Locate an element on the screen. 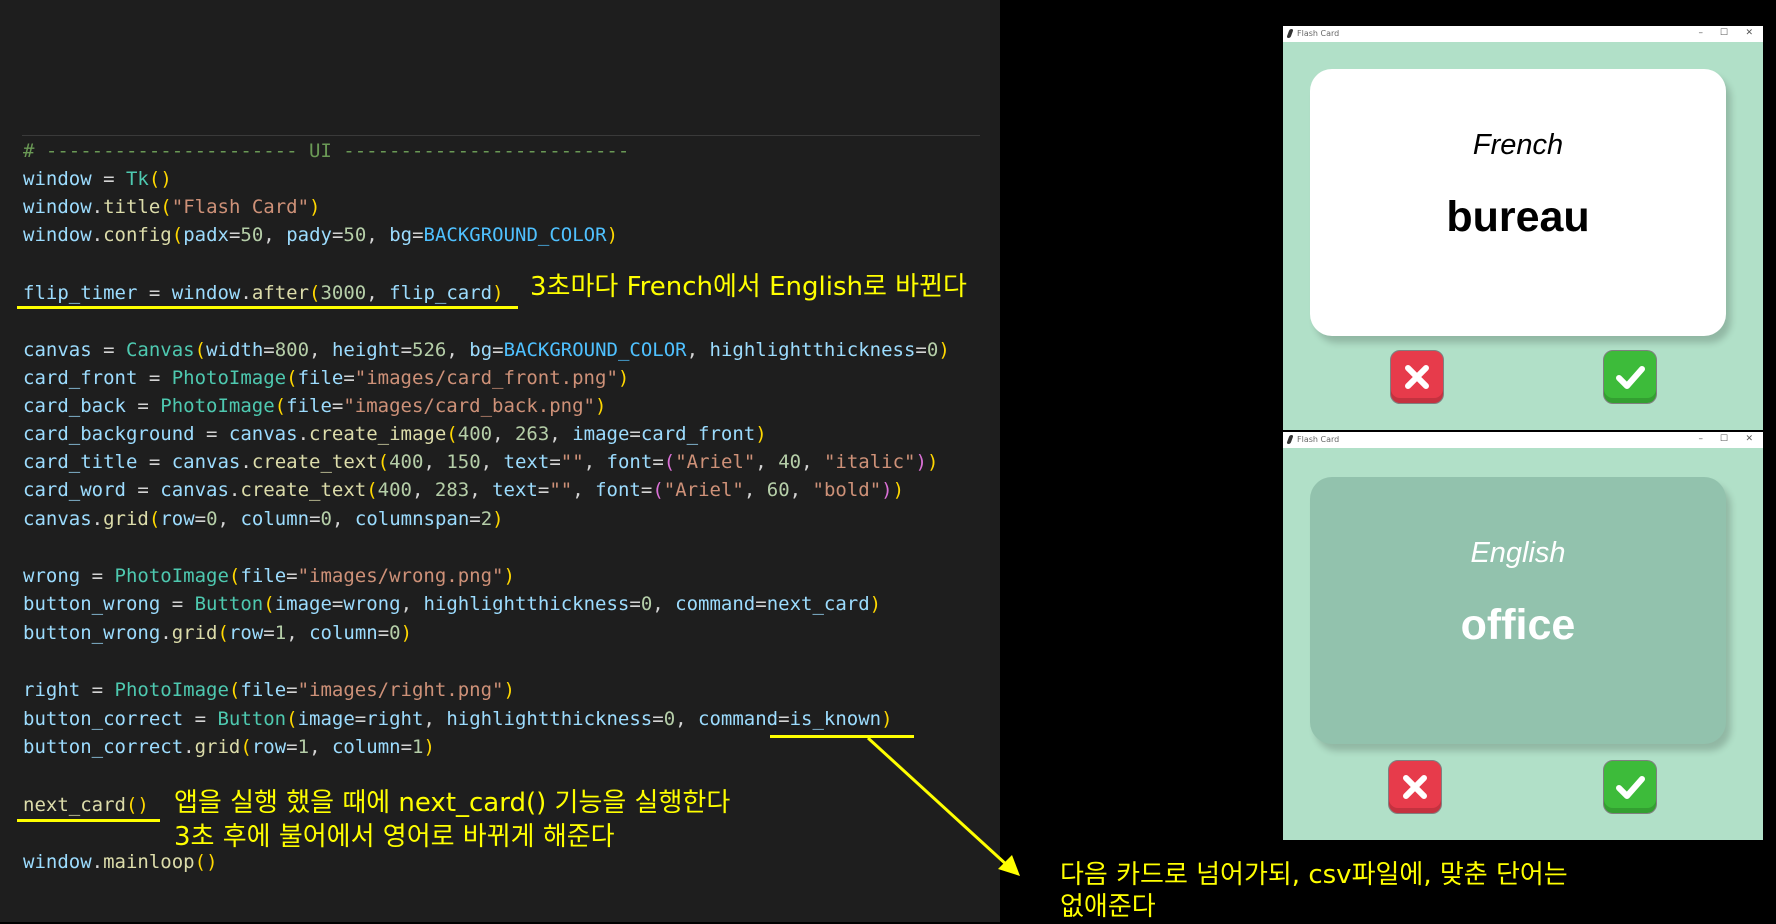  card-back: English office is located at coordinates (1518, 610).